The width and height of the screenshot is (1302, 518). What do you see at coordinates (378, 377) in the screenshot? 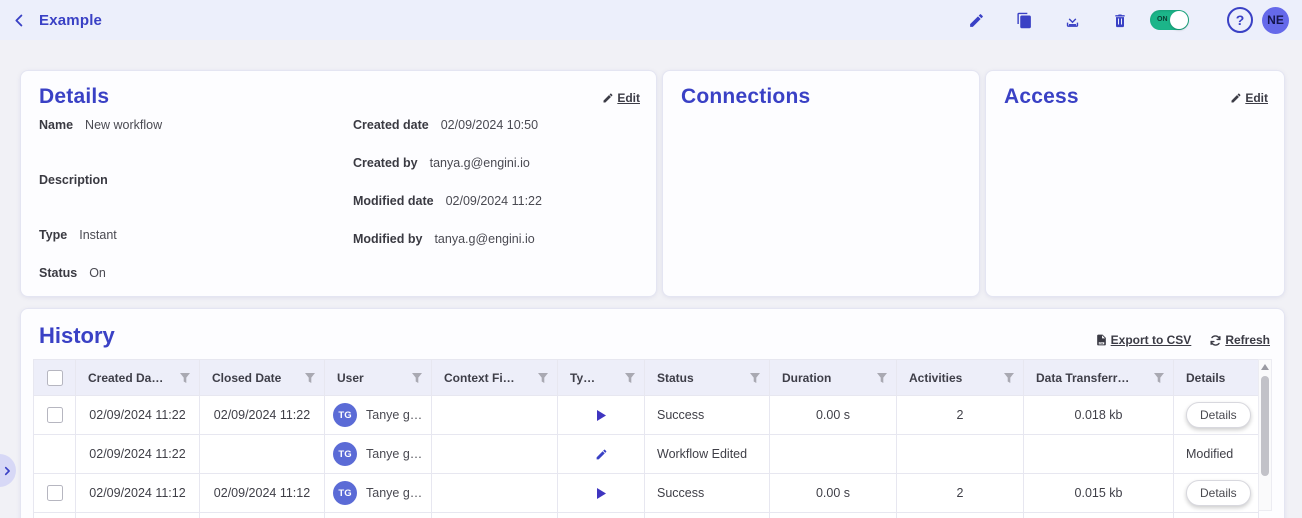
I see `col-user: User` at bounding box center [378, 377].